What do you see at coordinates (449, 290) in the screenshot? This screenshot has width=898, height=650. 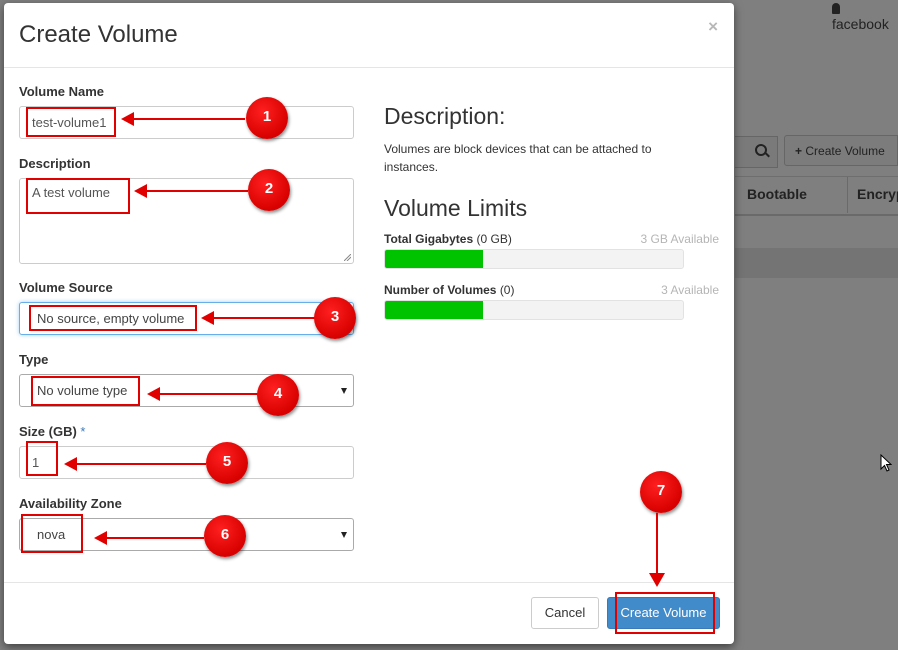 I see `number-of-volumes-label: Number of Volumes (0)` at bounding box center [449, 290].